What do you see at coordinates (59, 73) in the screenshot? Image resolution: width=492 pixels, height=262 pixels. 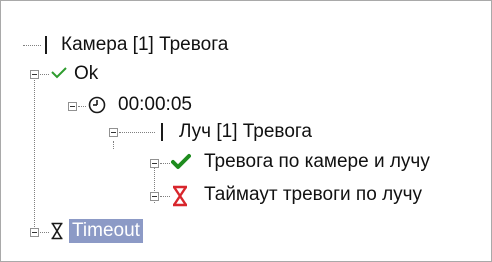 I see `check-mark-icon` at bounding box center [59, 73].